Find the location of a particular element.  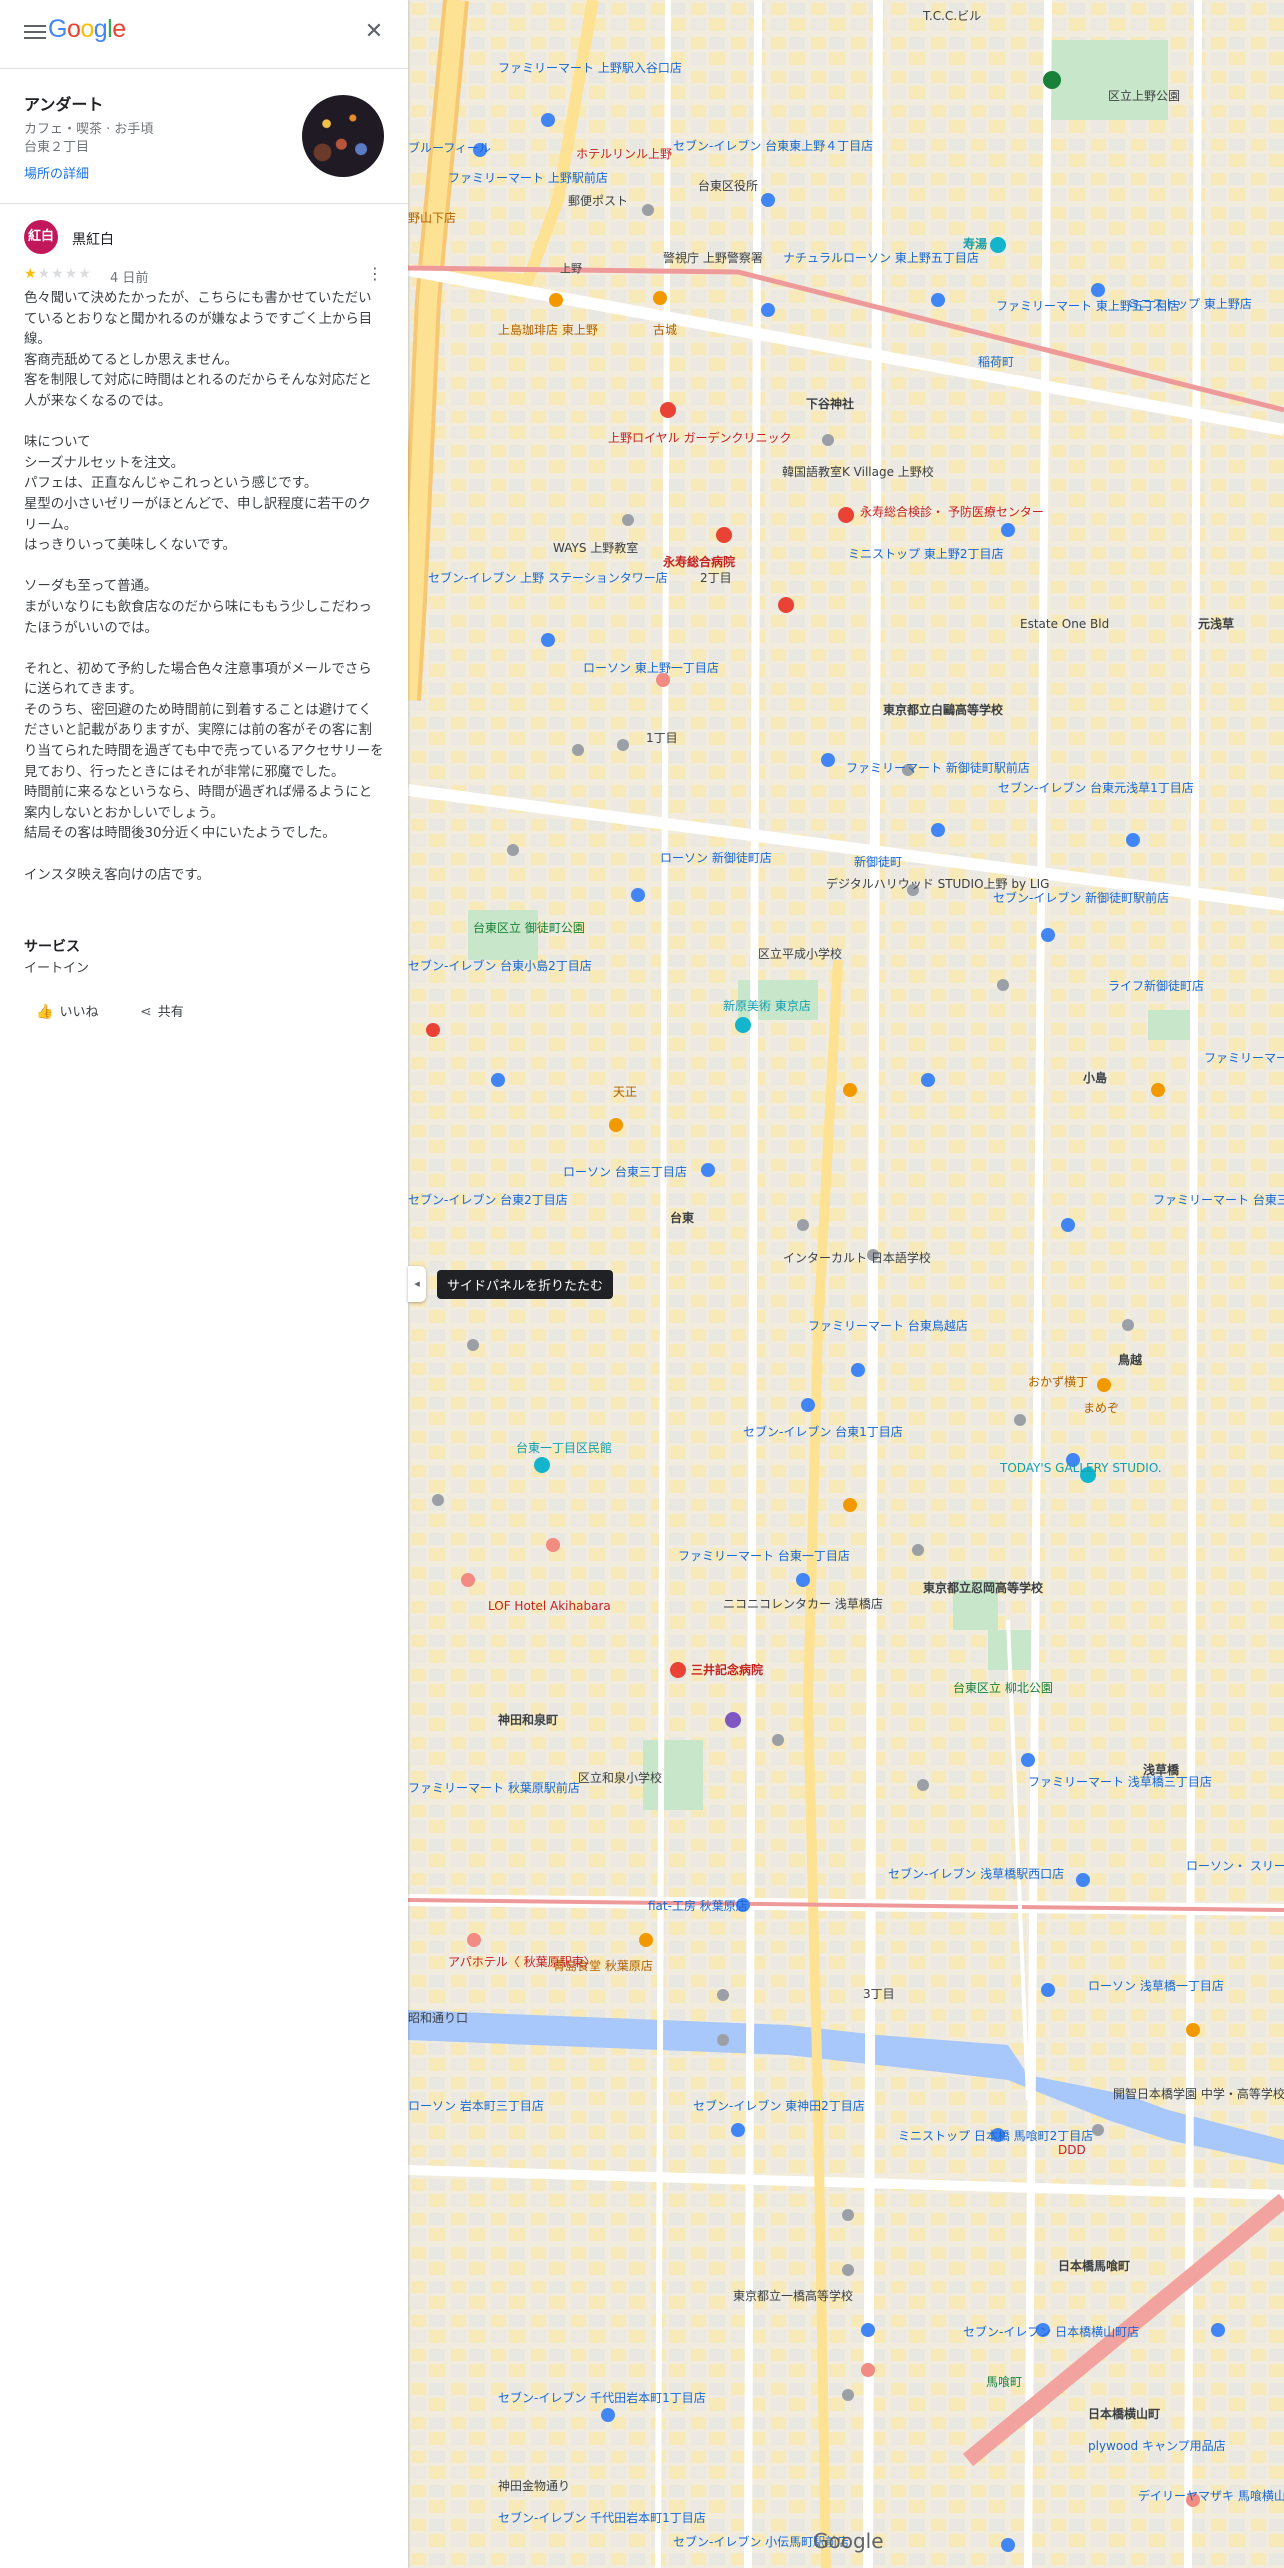

map-label: 警視庁 上野警察署 is located at coordinates (713, 257).